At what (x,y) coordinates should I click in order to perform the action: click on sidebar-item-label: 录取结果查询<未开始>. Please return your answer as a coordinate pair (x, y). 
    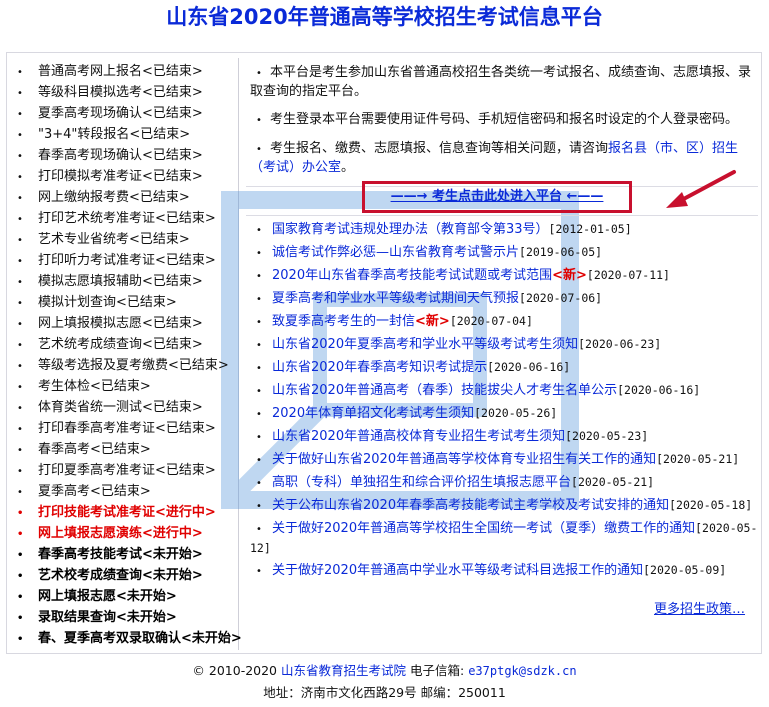
    Looking at the image, I should click on (107, 617).